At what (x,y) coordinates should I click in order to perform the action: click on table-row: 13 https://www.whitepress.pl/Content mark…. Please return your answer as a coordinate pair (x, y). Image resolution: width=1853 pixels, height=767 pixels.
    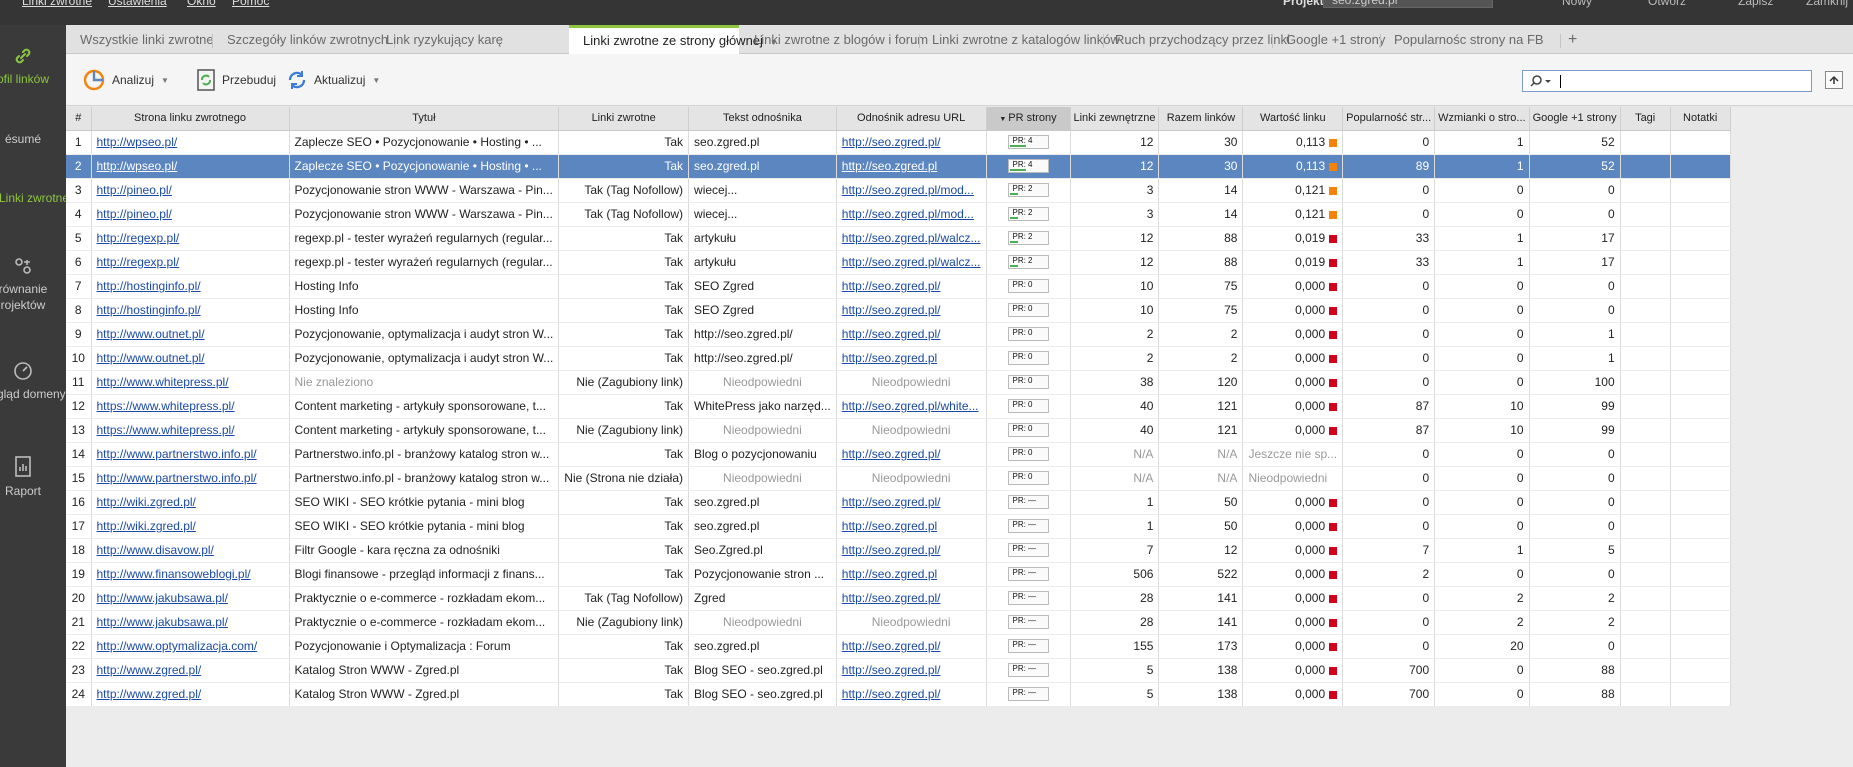
    Looking at the image, I should click on (898, 430).